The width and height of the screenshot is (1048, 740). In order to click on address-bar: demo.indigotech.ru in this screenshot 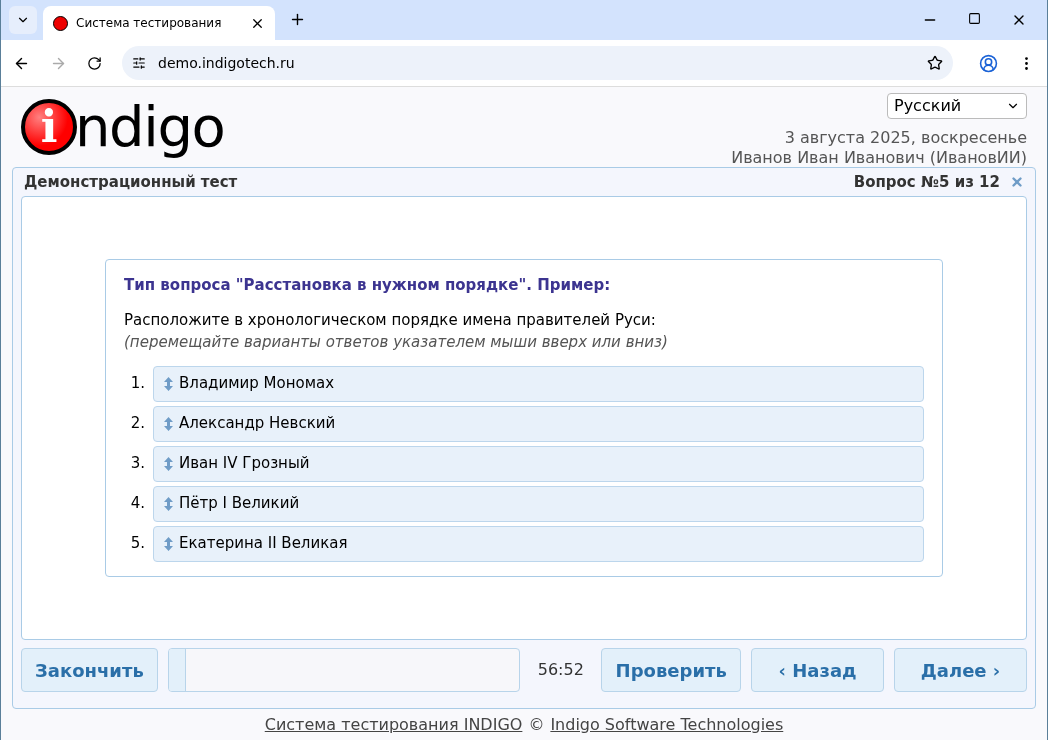, I will do `click(537, 63)`.